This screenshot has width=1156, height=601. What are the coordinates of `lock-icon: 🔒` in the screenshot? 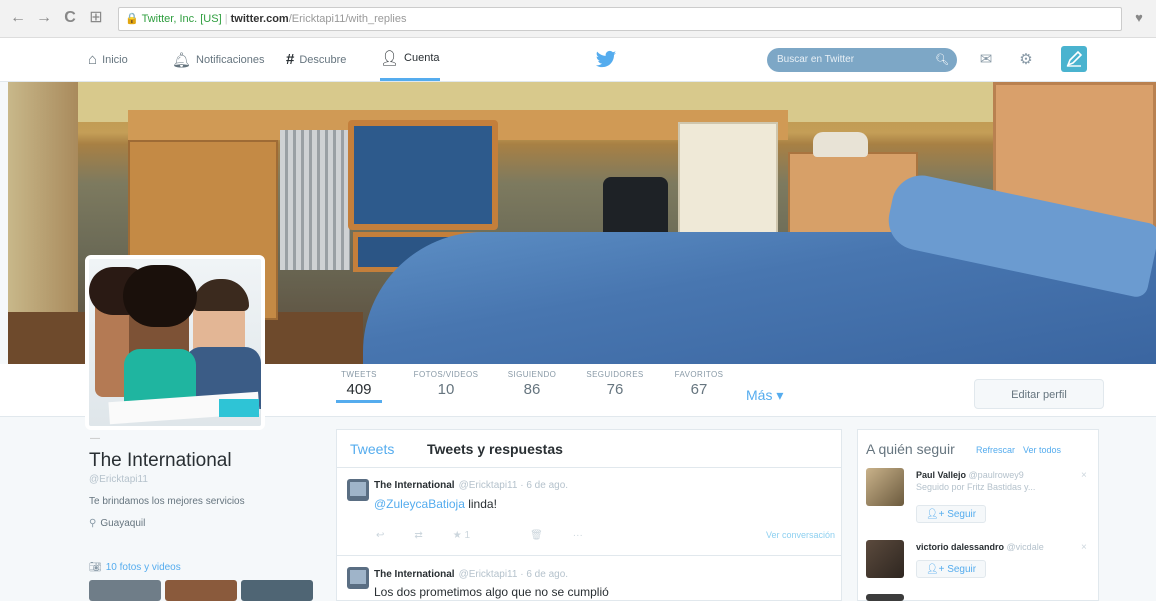 It's located at (132, 19).